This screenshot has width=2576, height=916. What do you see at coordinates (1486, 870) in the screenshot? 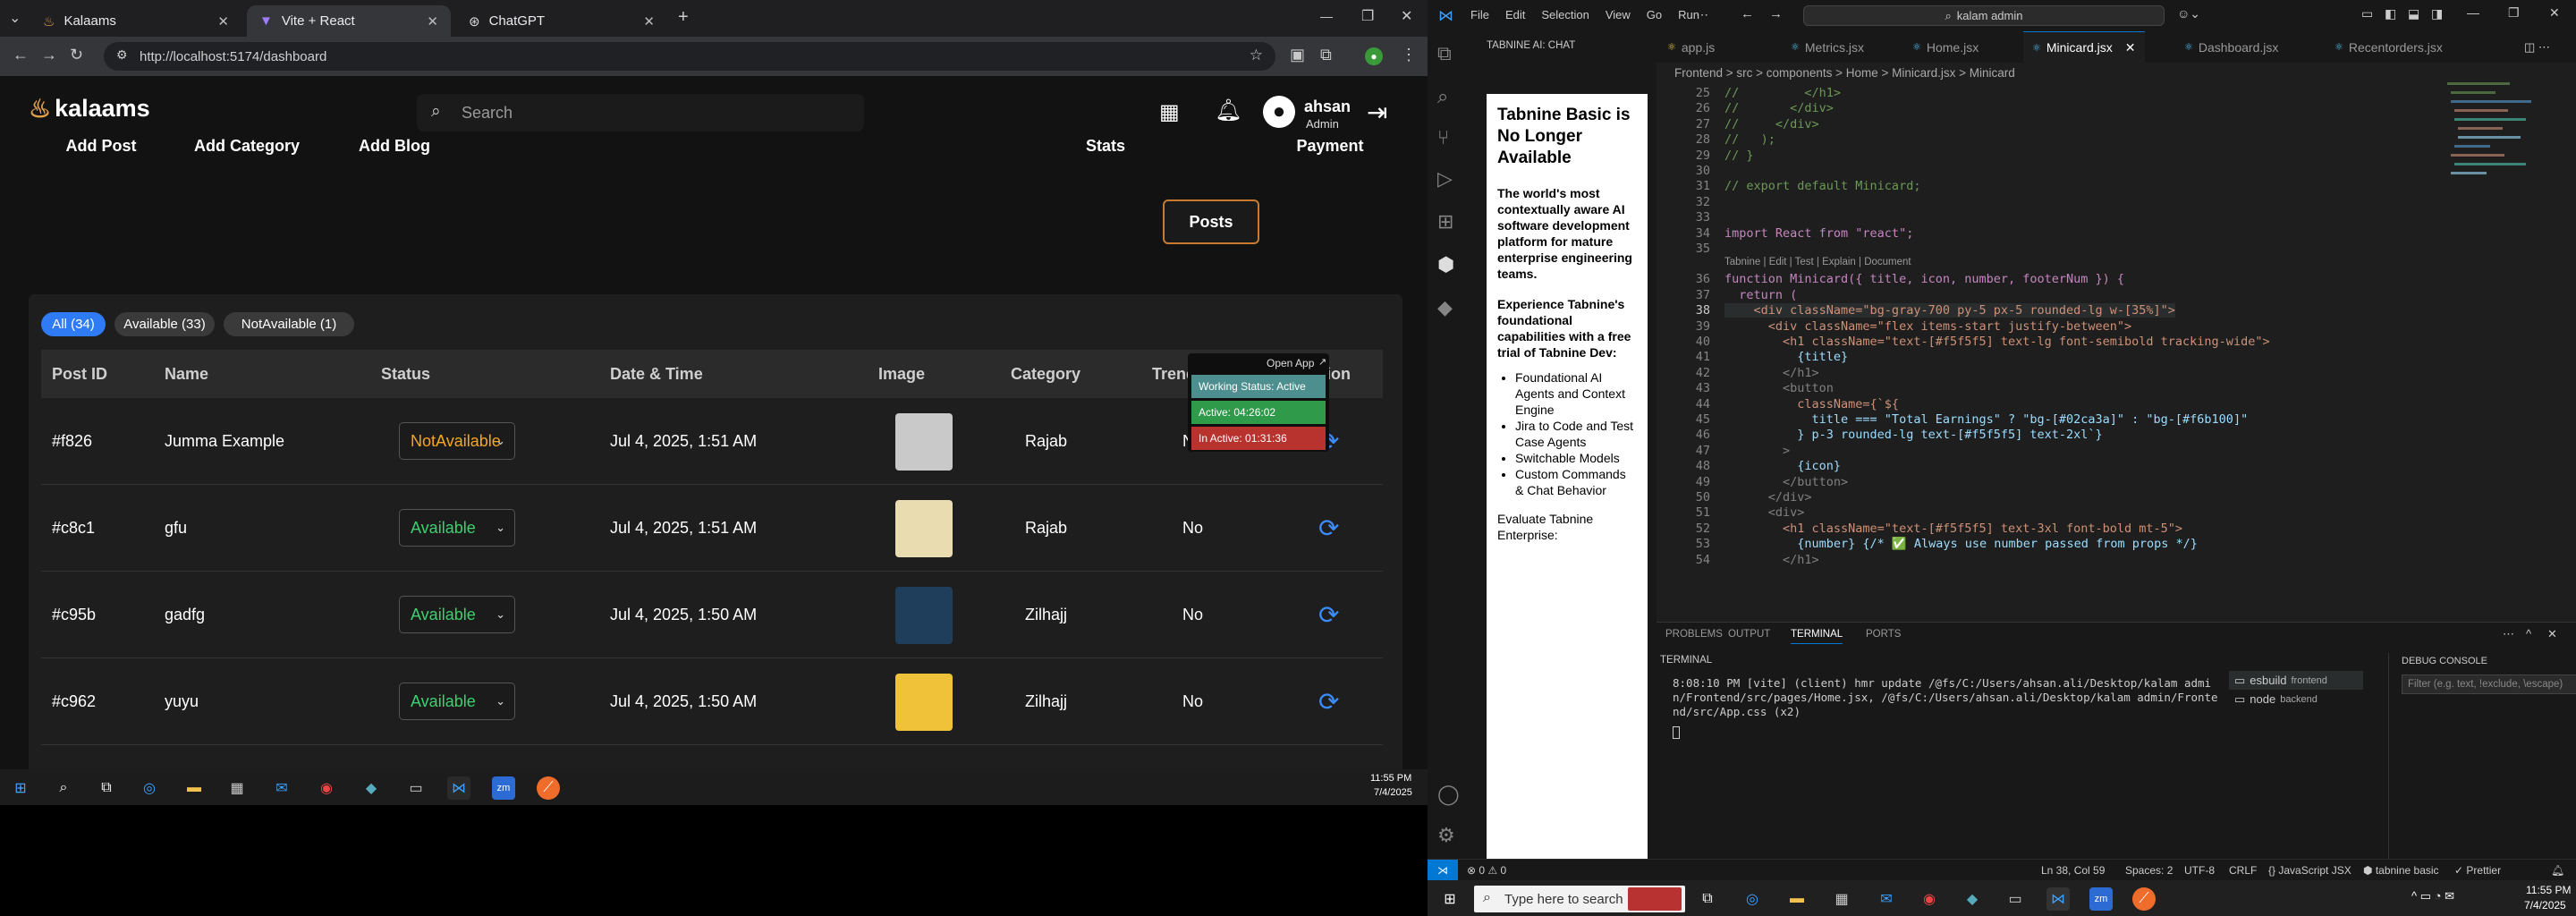
I see `problems-status: ⊗ 0 ⚠ 0` at bounding box center [1486, 870].